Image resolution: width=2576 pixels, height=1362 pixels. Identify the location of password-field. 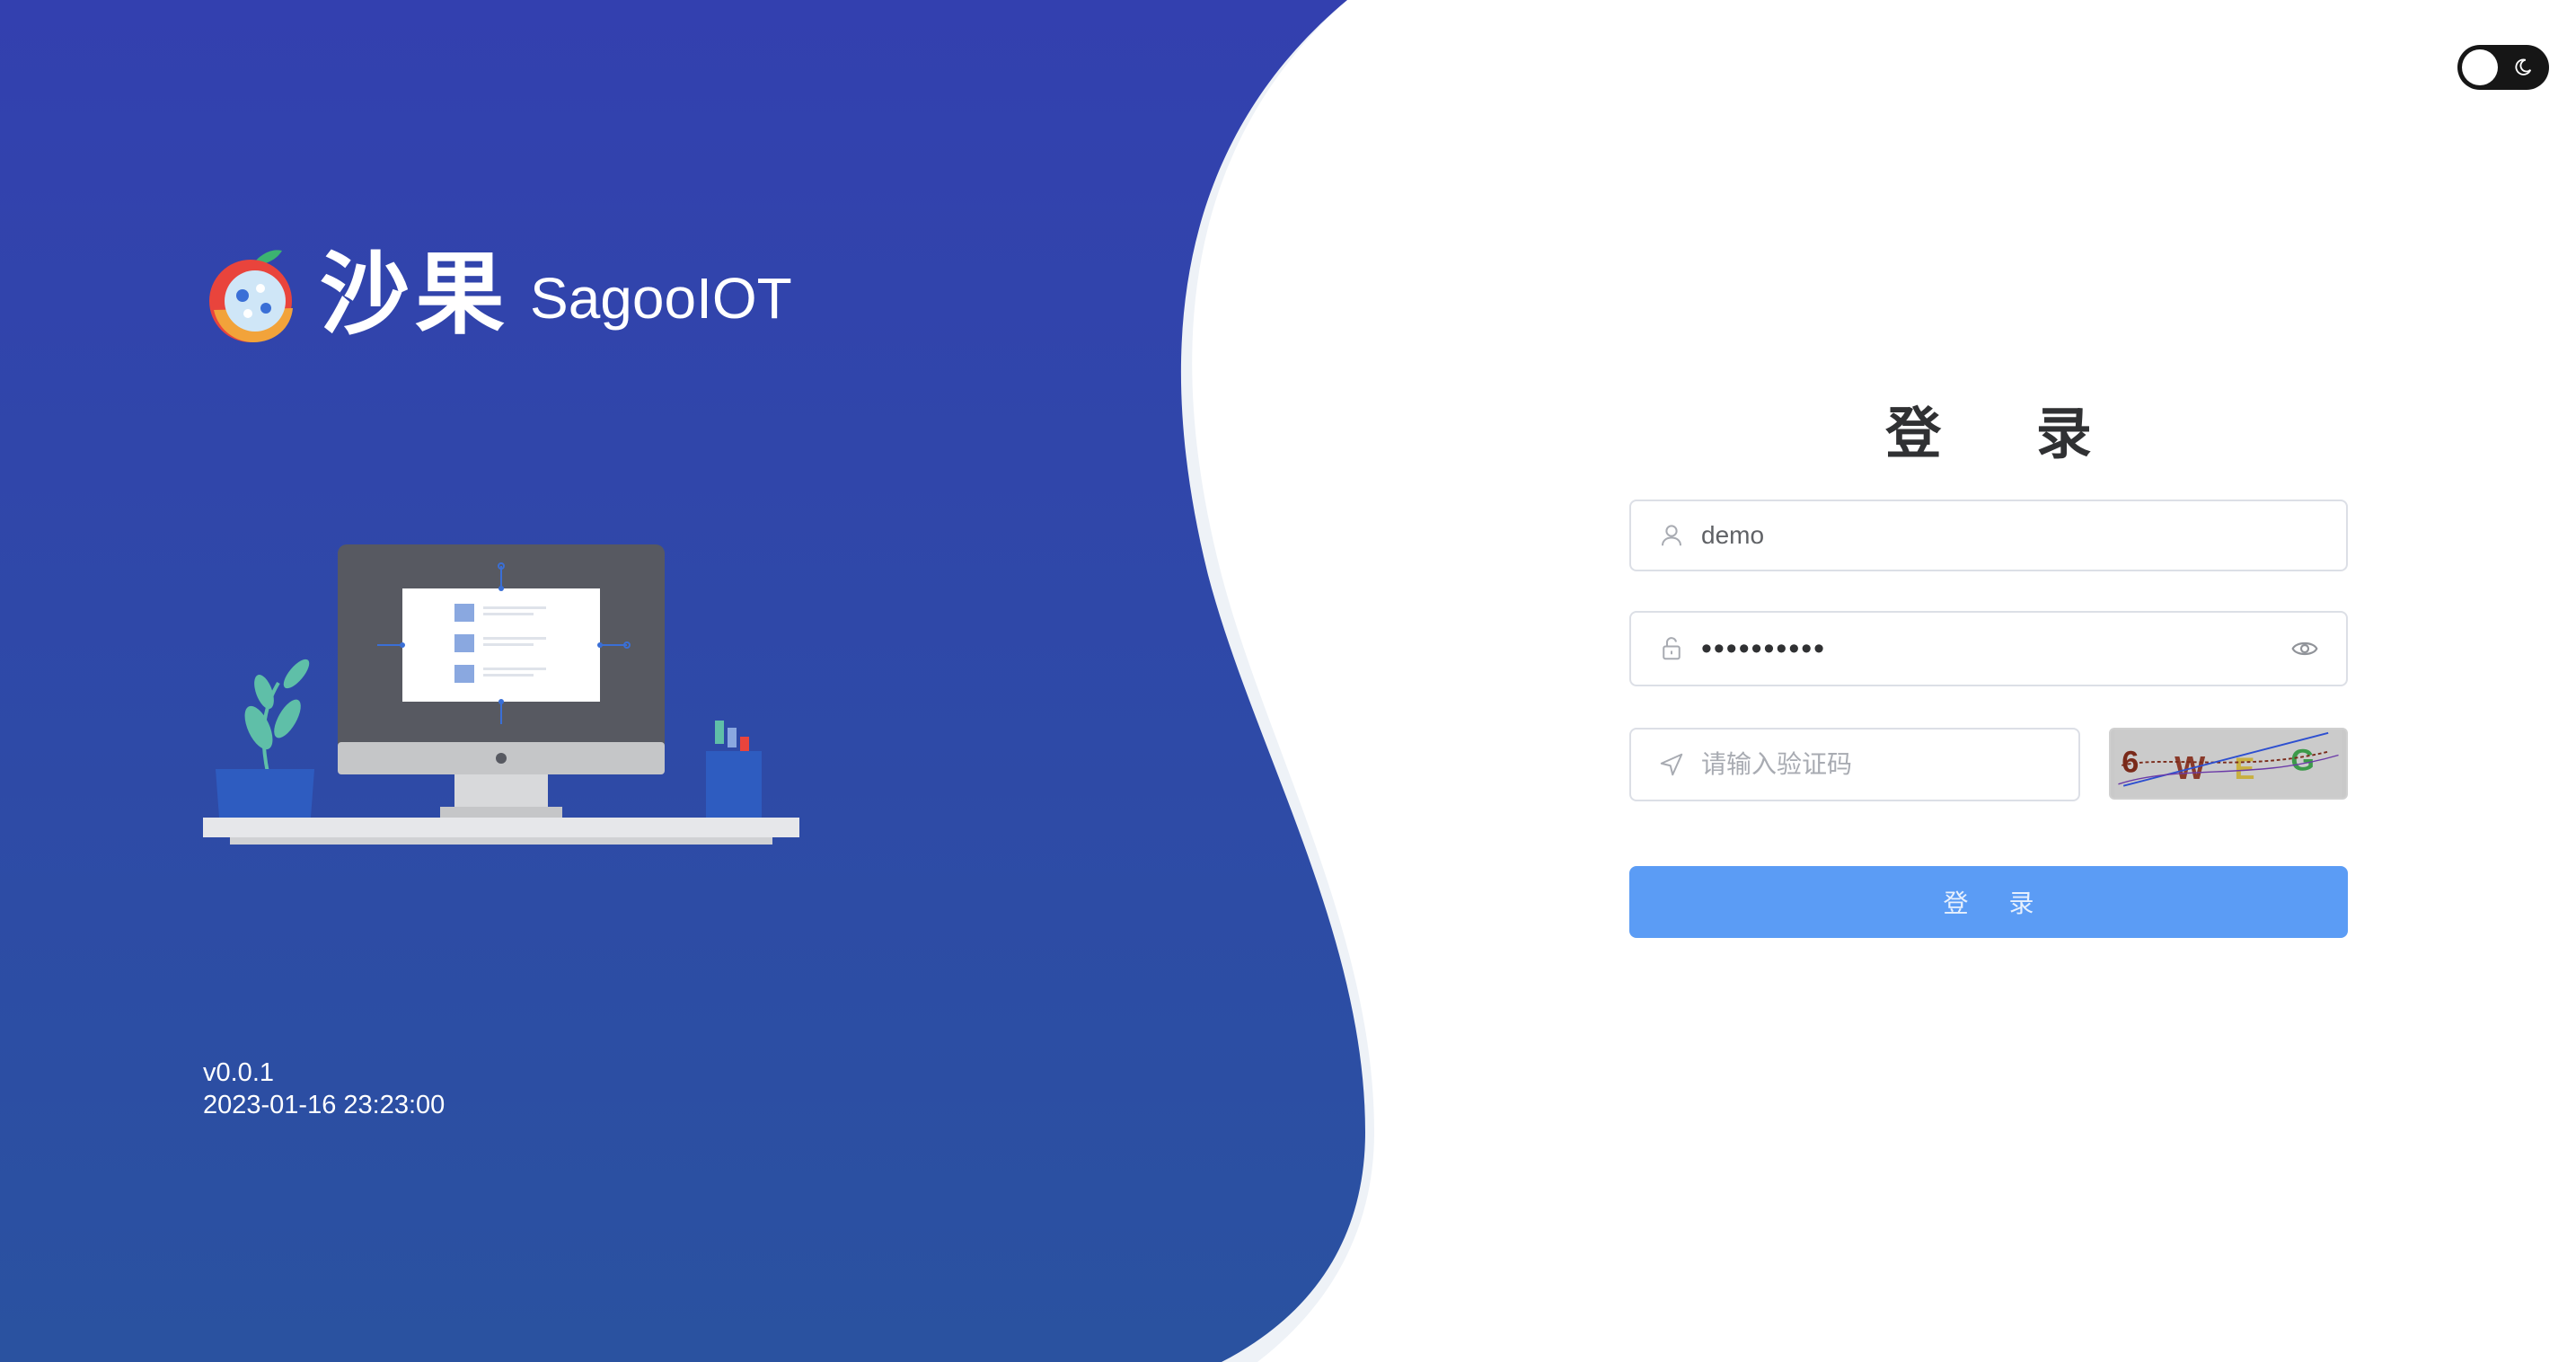
(1988, 648).